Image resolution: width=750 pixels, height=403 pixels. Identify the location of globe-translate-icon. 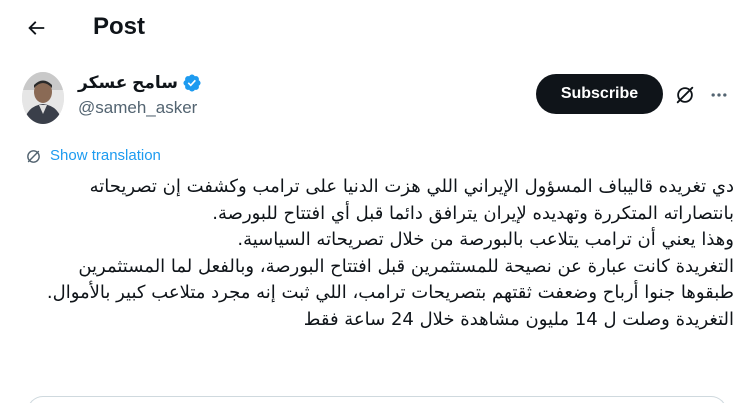
(33, 156).